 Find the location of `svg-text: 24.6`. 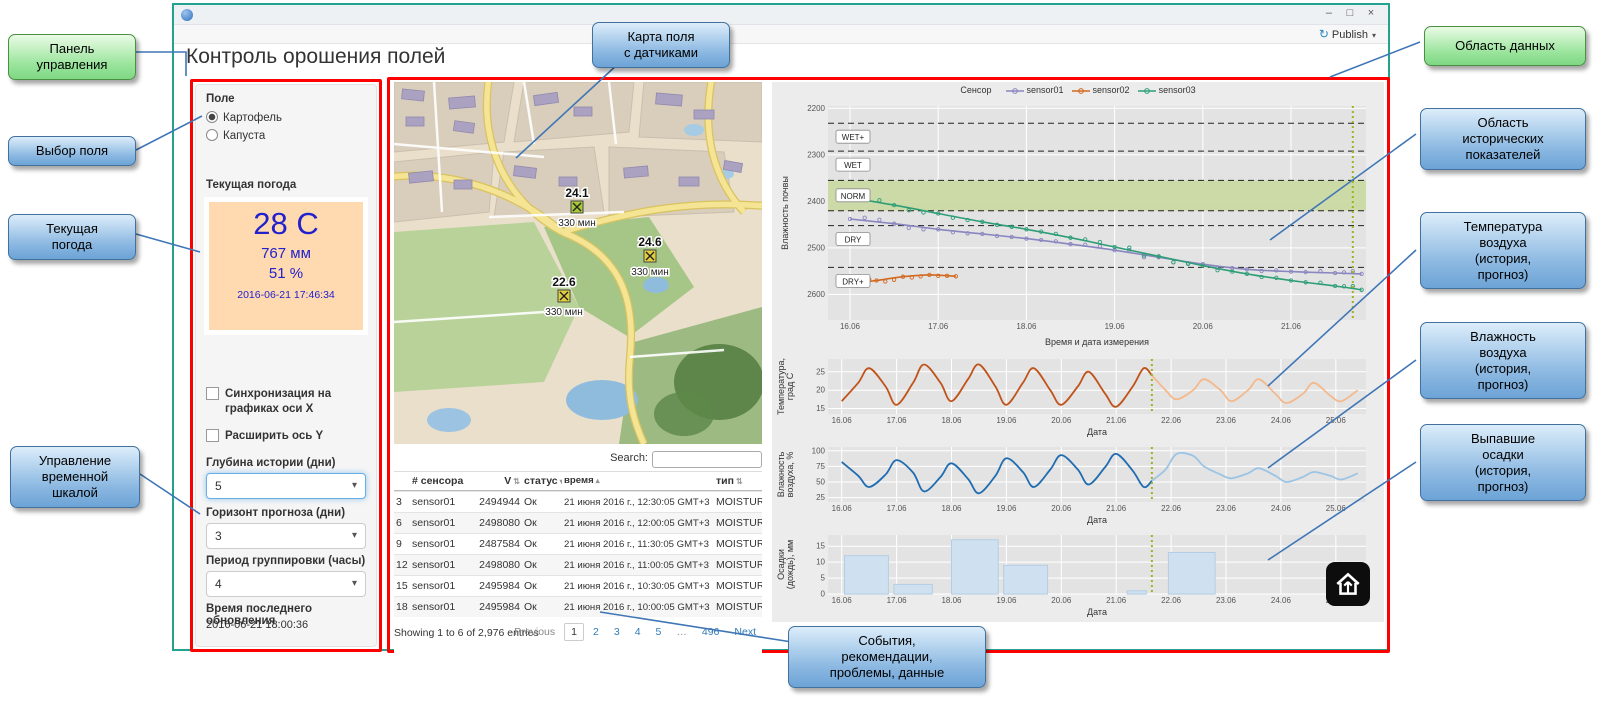

svg-text: 24.6 is located at coordinates (650, 242).